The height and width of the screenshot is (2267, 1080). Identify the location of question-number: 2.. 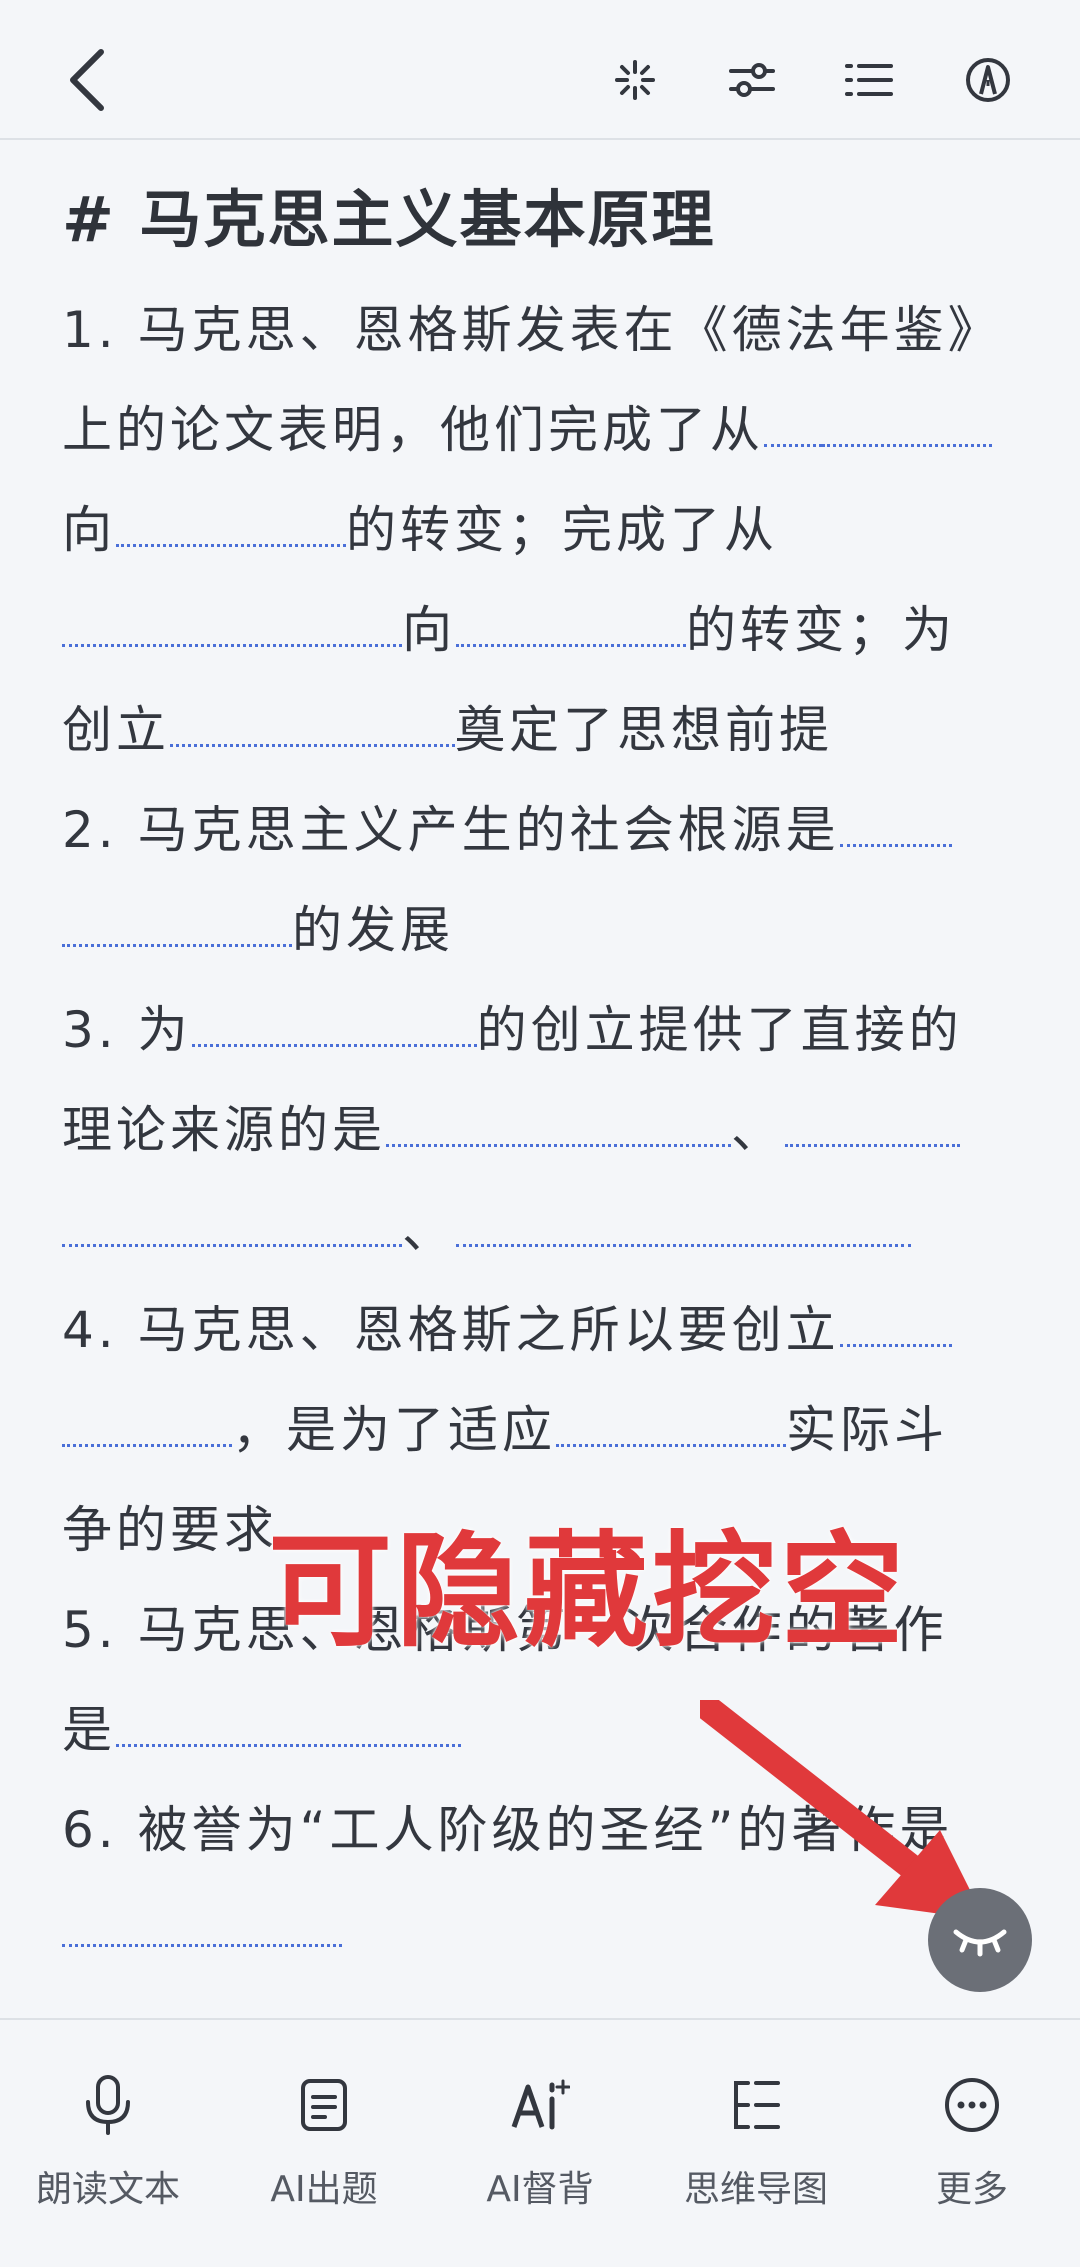
(90, 830).